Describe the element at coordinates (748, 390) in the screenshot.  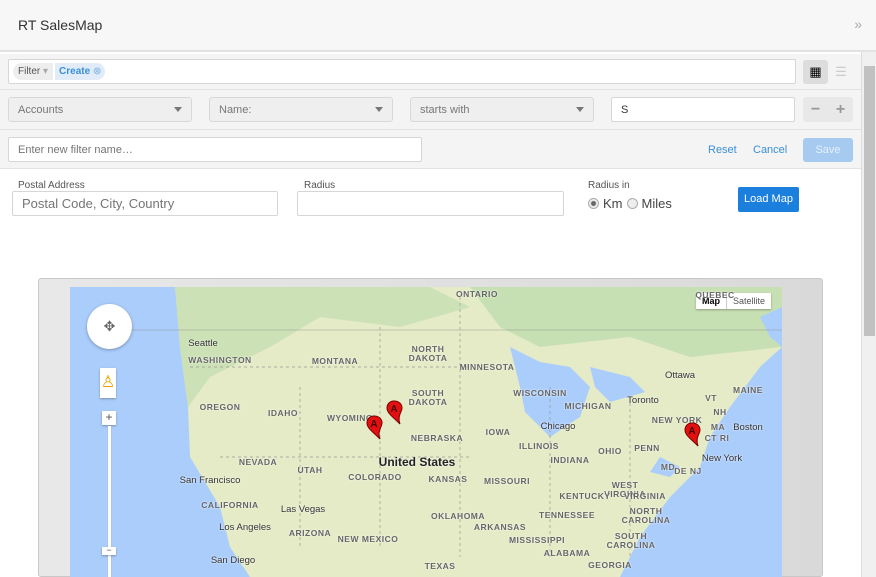
I see `map-region-label: MAINE` at that location.